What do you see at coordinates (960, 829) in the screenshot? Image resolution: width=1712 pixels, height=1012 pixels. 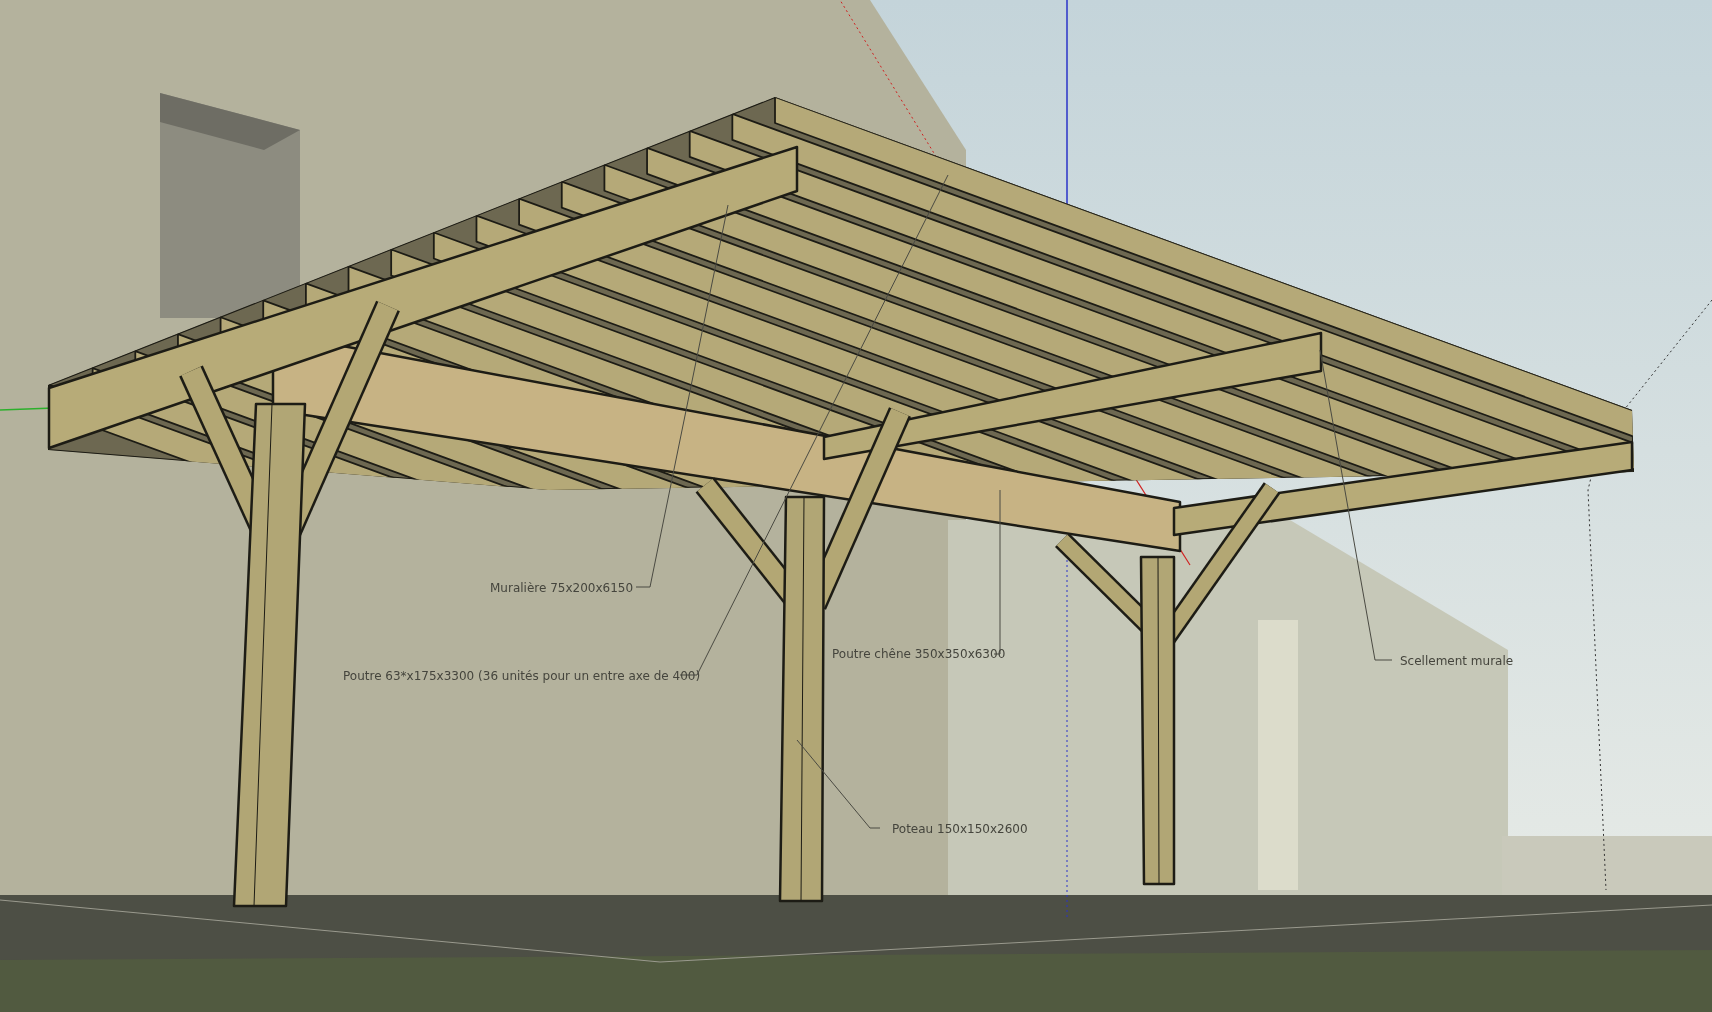 I see `annotation-label: Poteau 150x150x2600` at bounding box center [960, 829].